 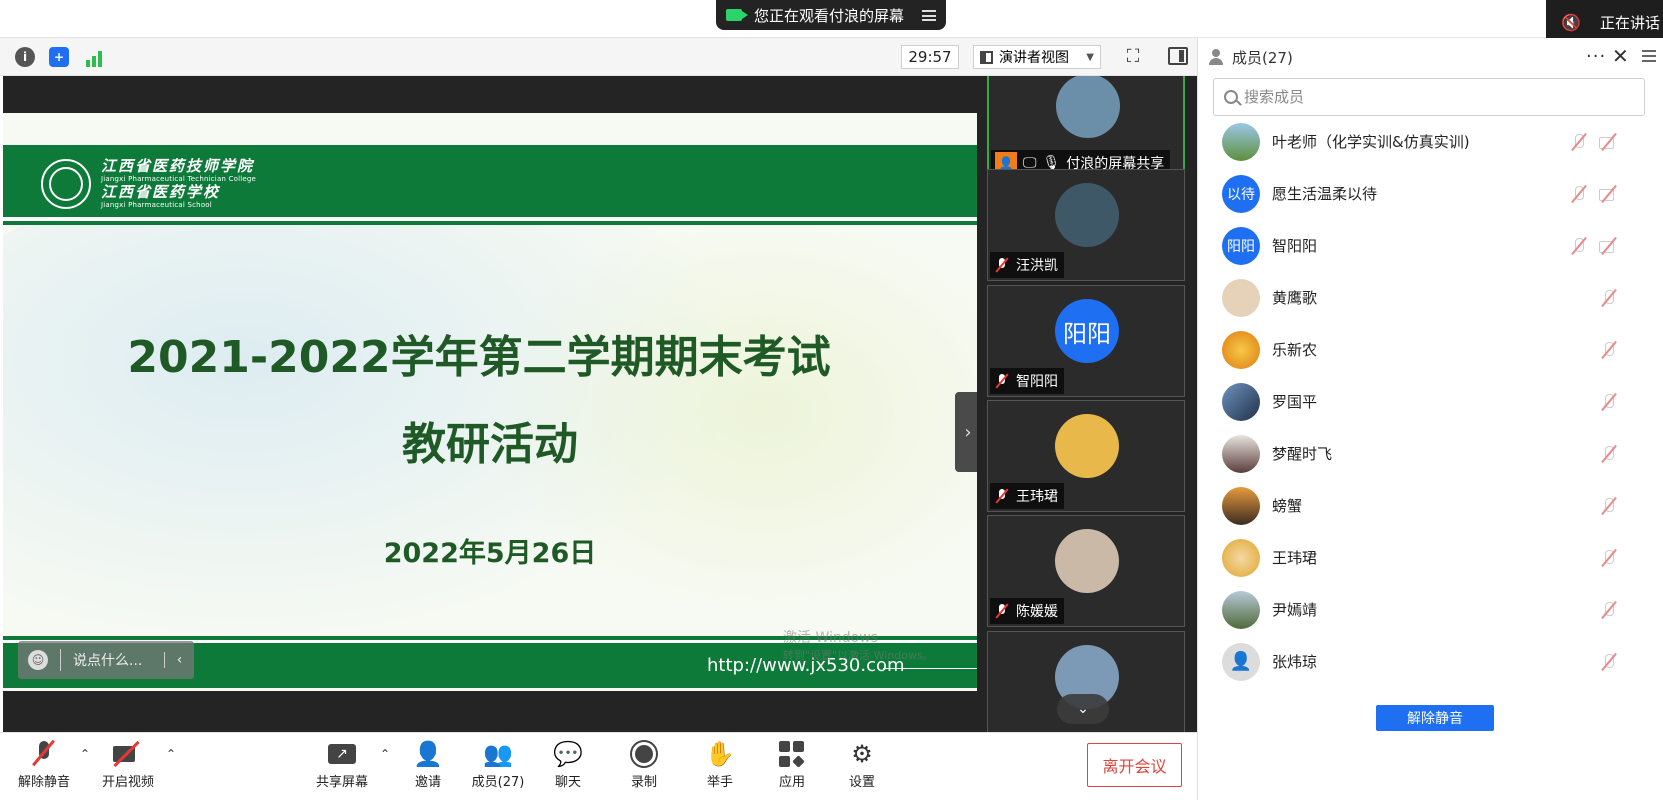 What do you see at coordinates (1295, 298) in the screenshot?
I see `member-name: 黄鹰歌` at bounding box center [1295, 298].